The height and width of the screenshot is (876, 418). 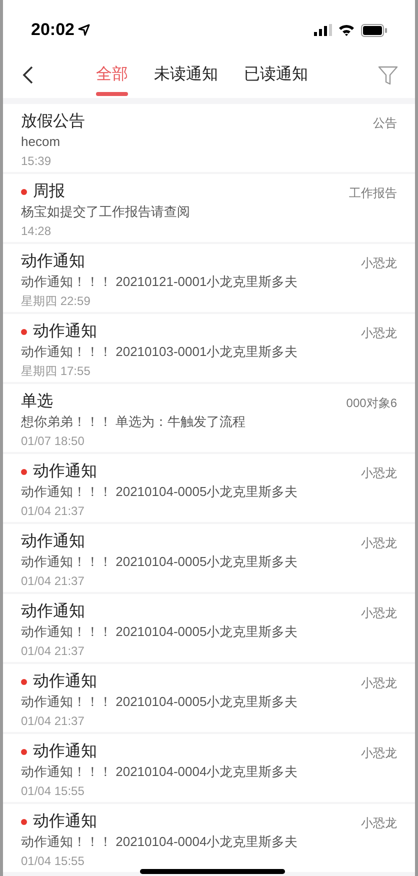 What do you see at coordinates (373, 193) in the screenshot?
I see `notification-category: 工作报告` at bounding box center [373, 193].